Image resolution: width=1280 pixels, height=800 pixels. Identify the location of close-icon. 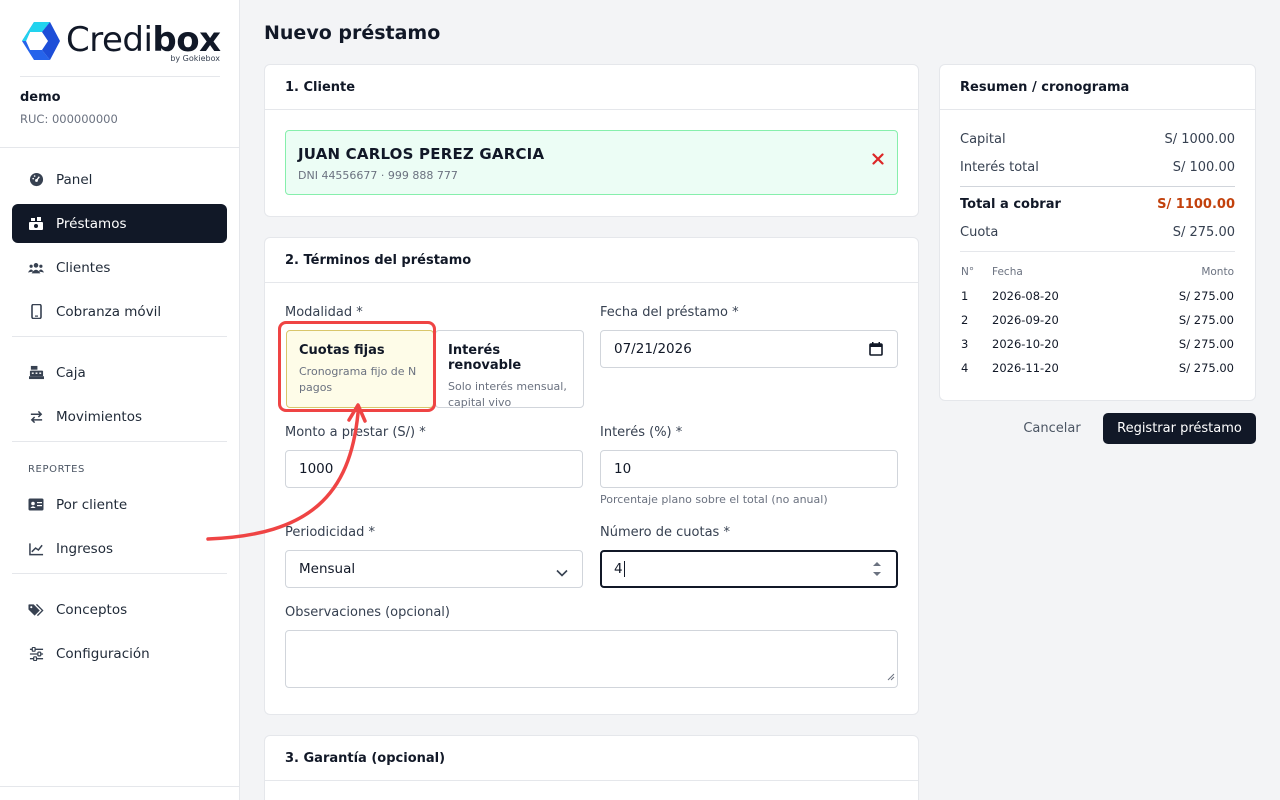
(878, 159).